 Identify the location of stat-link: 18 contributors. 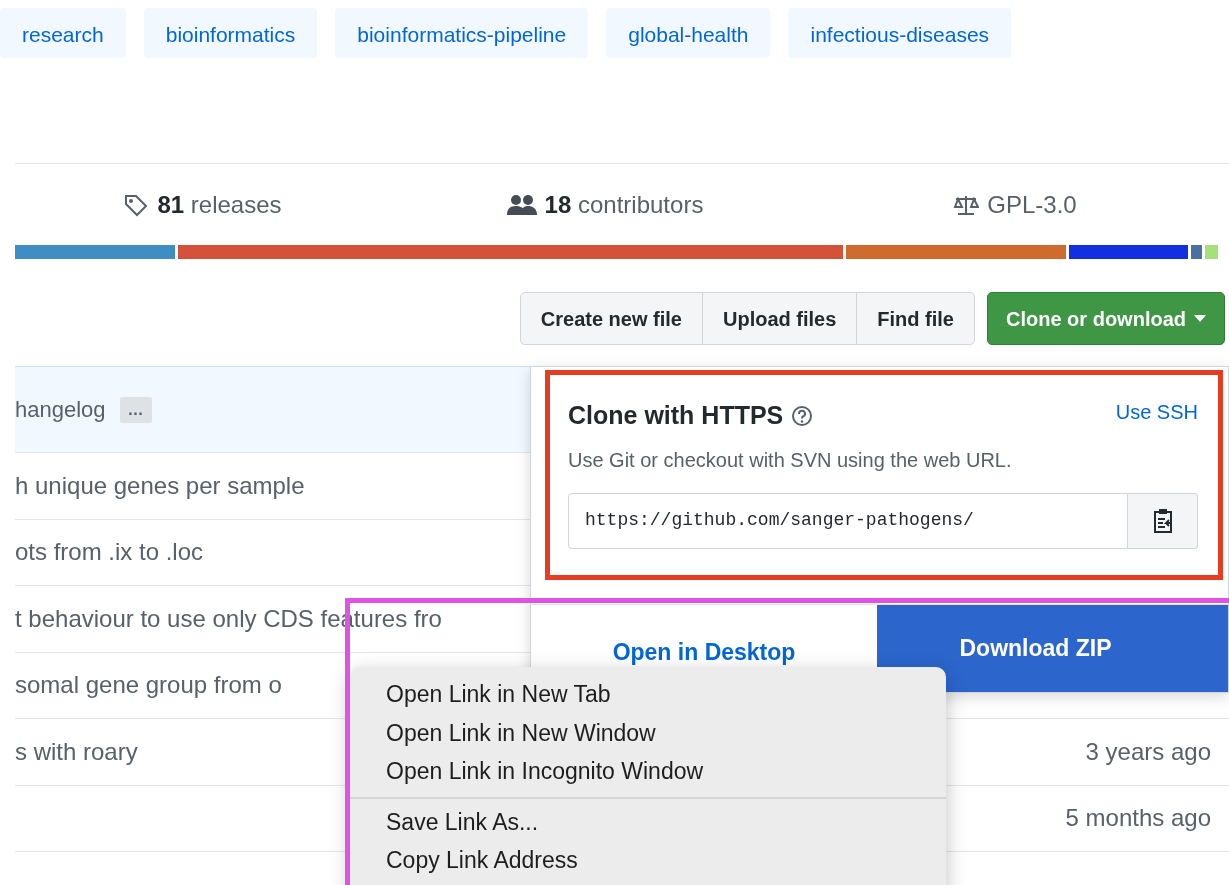
(624, 204).